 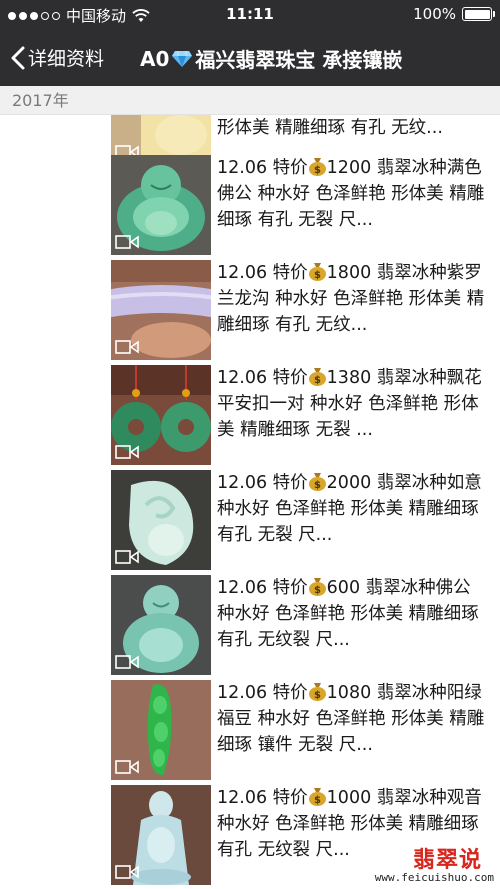 What do you see at coordinates (182, 58) in the screenshot?
I see `gem-icon` at bounding box center [182, 58].